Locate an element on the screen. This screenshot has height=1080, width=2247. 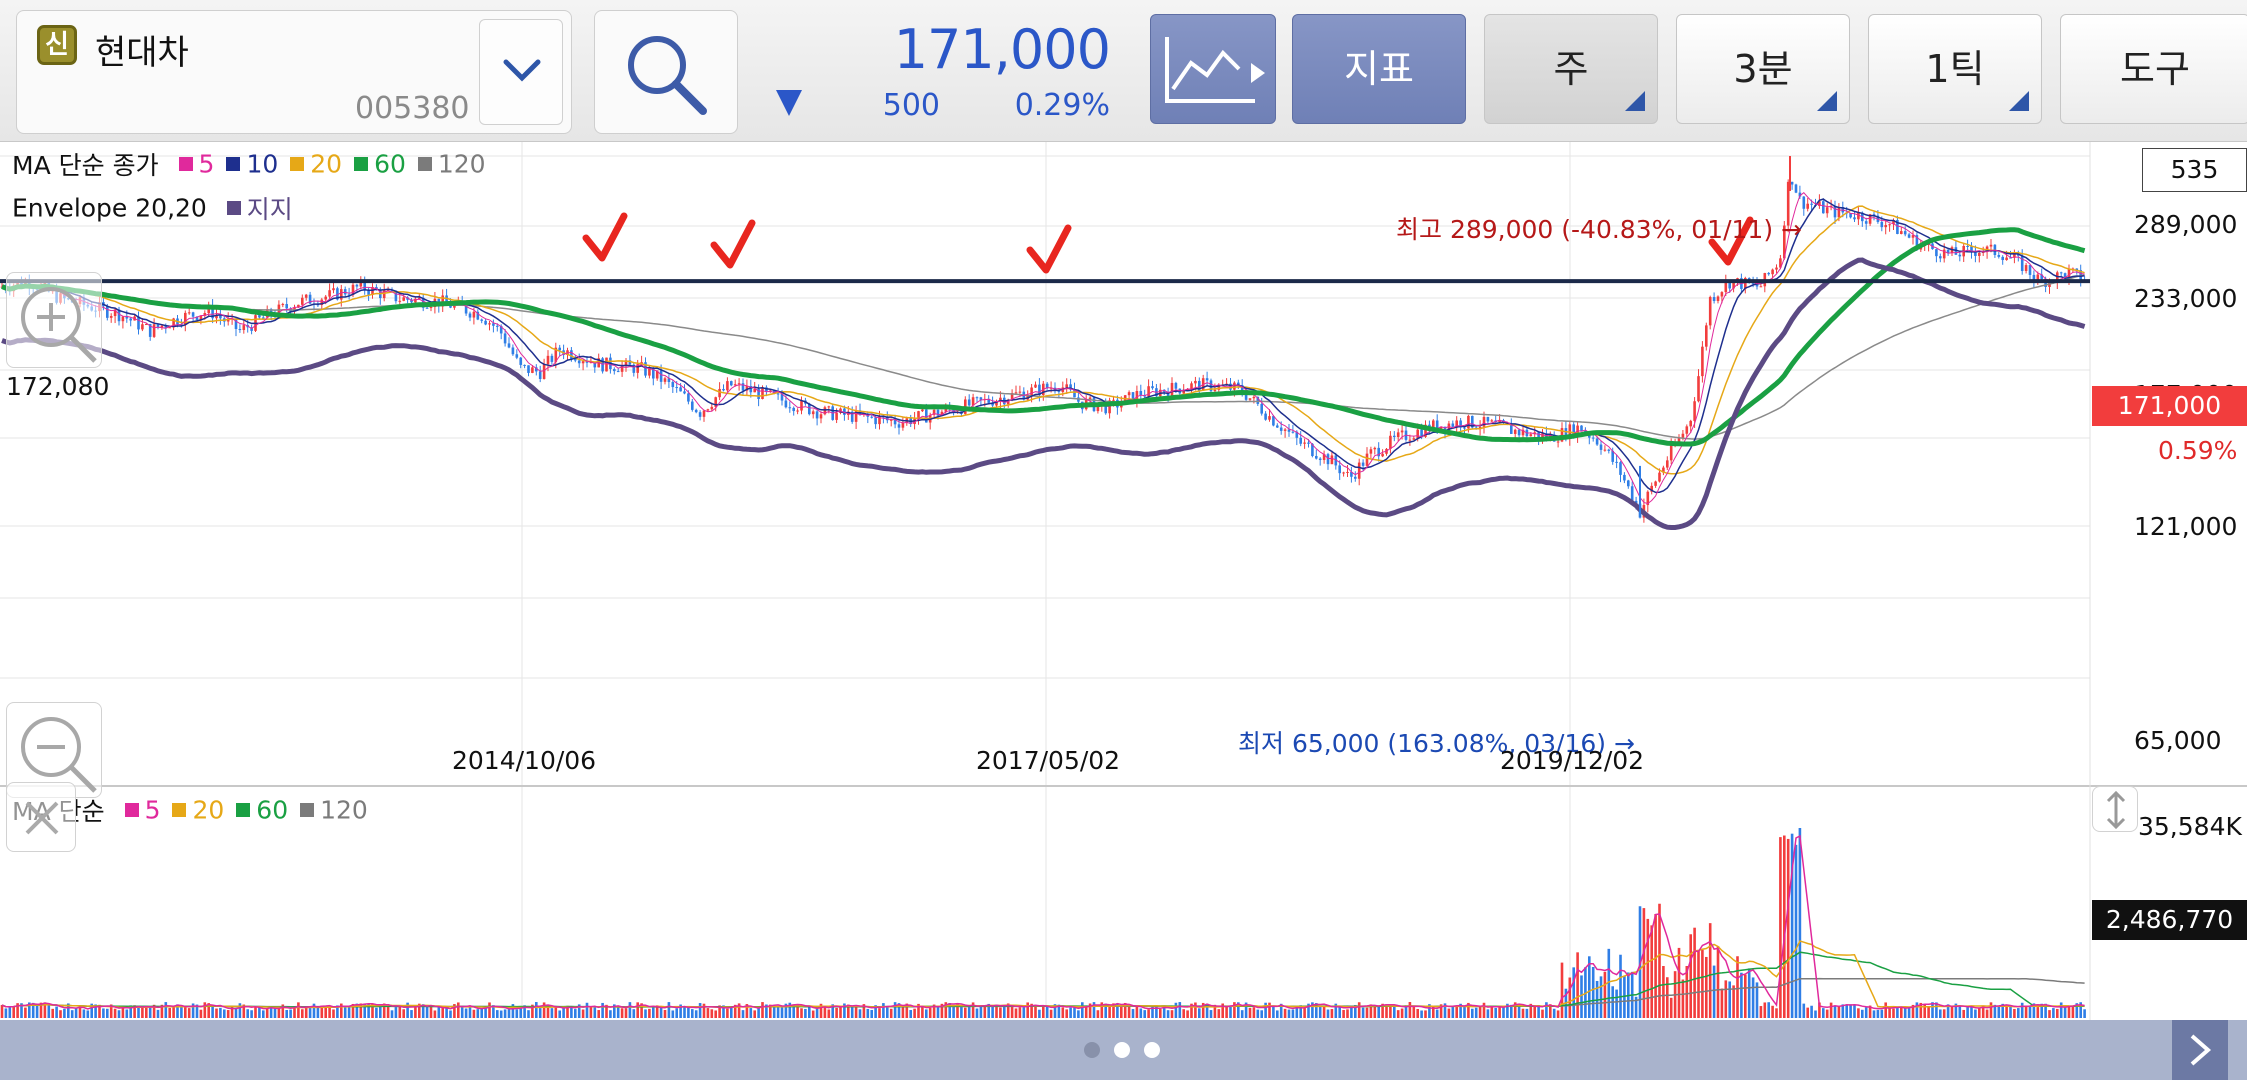
resize-handle is located at coordinates (2115, 809).